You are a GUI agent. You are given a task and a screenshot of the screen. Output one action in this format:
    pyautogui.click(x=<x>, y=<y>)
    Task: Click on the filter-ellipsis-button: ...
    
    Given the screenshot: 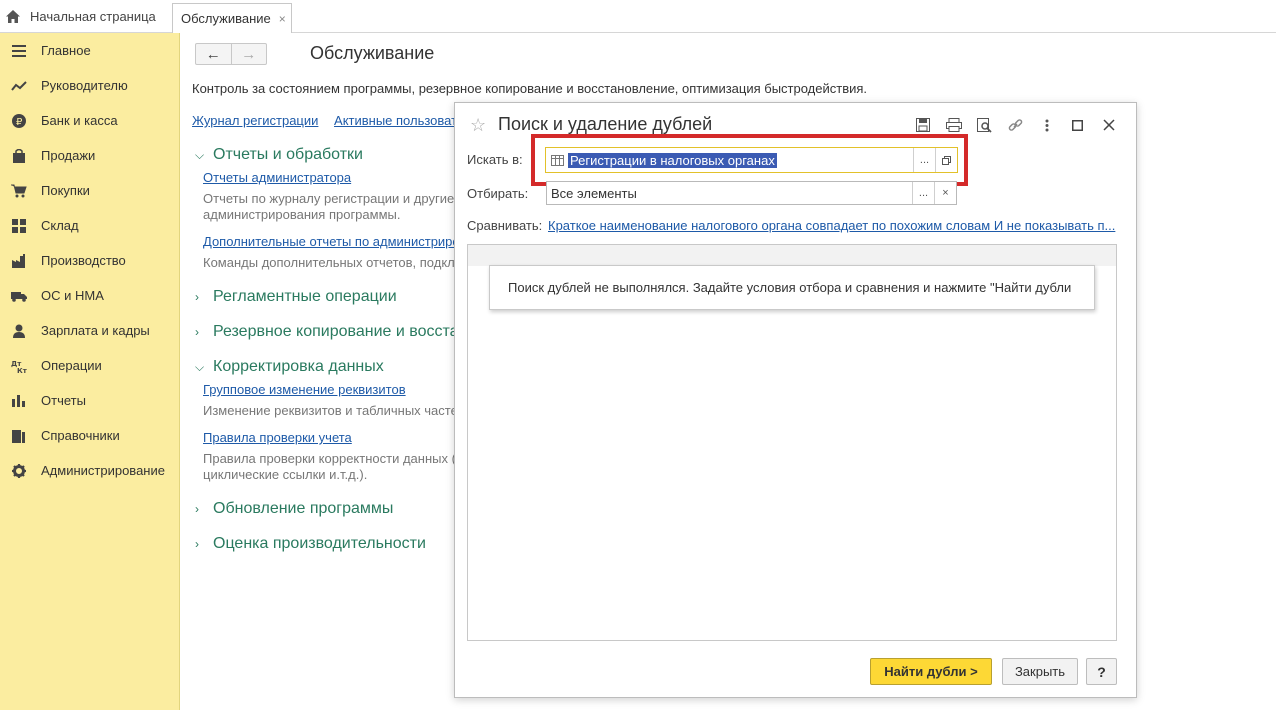 What is the action you would take?
    pyautogui.click(x=923, y=193)
    